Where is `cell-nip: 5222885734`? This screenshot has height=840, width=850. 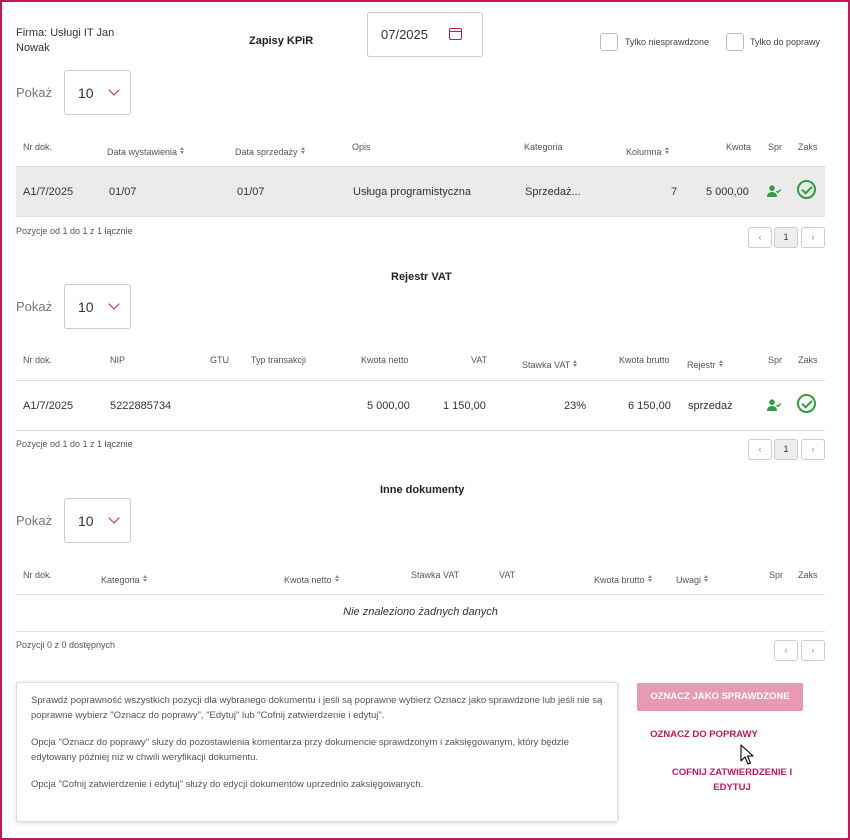 cell-nip: 5222885734 is located at coordinates (141, 406).